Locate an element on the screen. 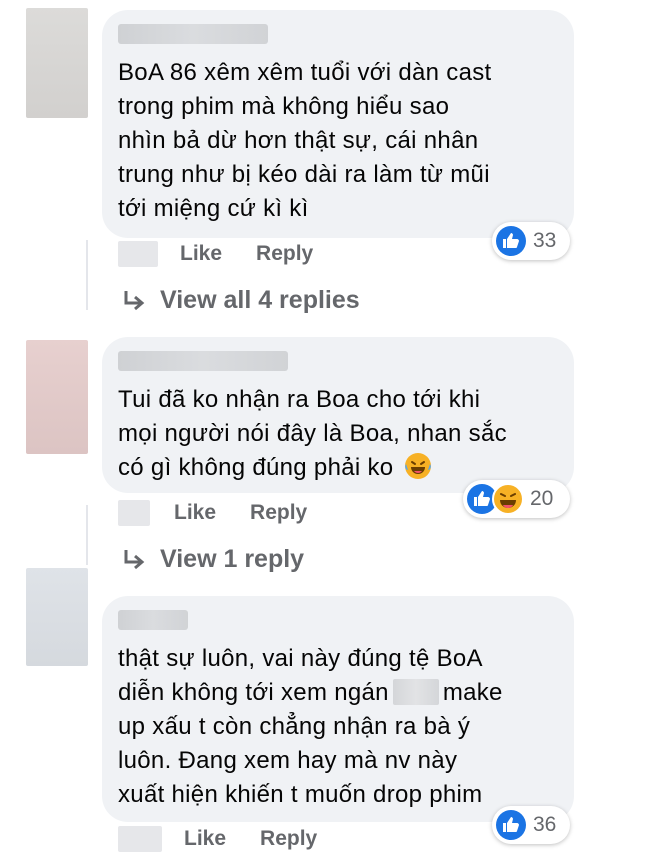  haha-reaction-icon is located at coordinates (508, 499).